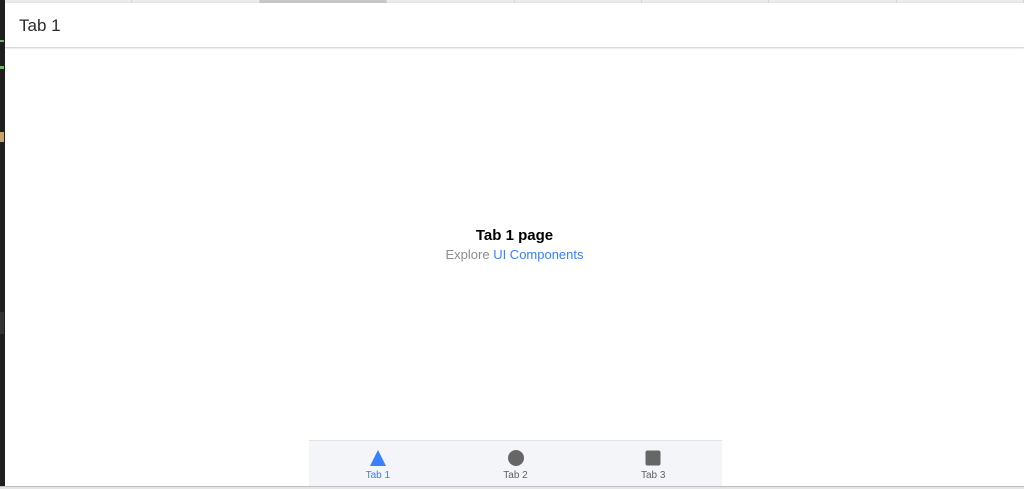  What do you see at coordinates (467, 254) in the screenshot?
I see `explore-prefix: Explore` at bounding box center [467, 254].